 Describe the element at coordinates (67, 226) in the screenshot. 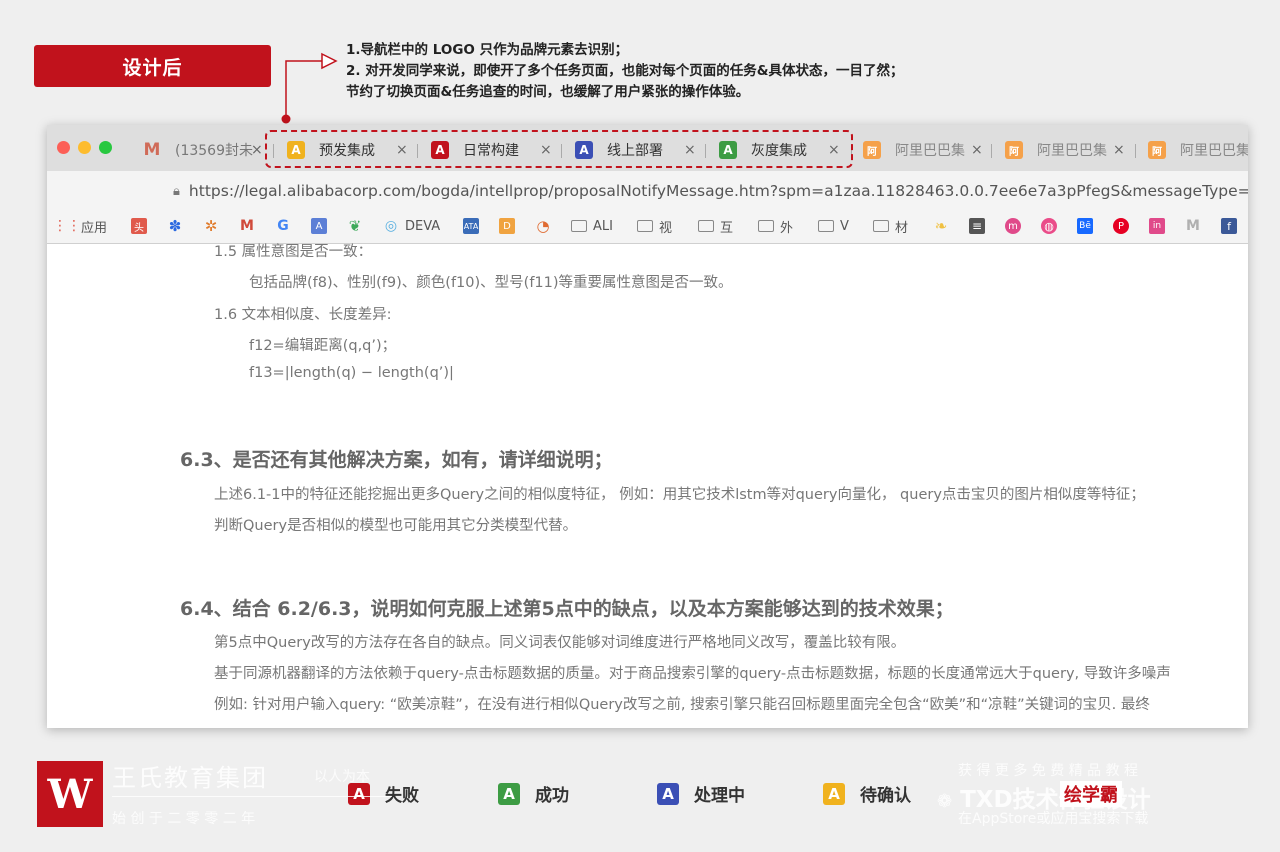

I see `apps-grid-icon: ⋮⋮` at that location.